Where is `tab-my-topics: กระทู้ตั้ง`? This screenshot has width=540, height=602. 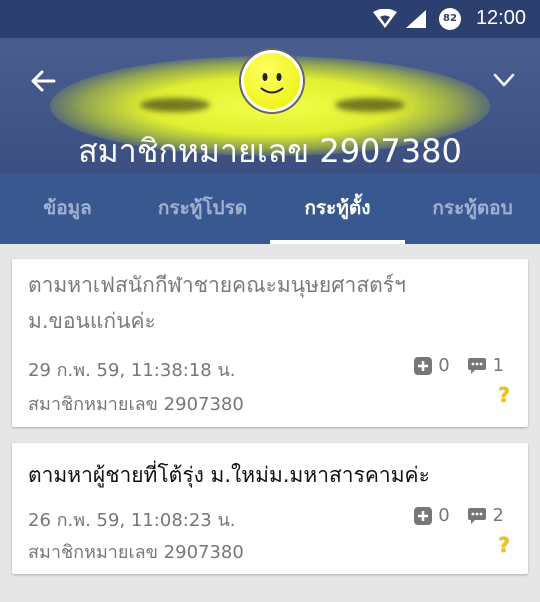 tab-my-topics: กระทู้ตั้ง is located at coordinates (337, 208).